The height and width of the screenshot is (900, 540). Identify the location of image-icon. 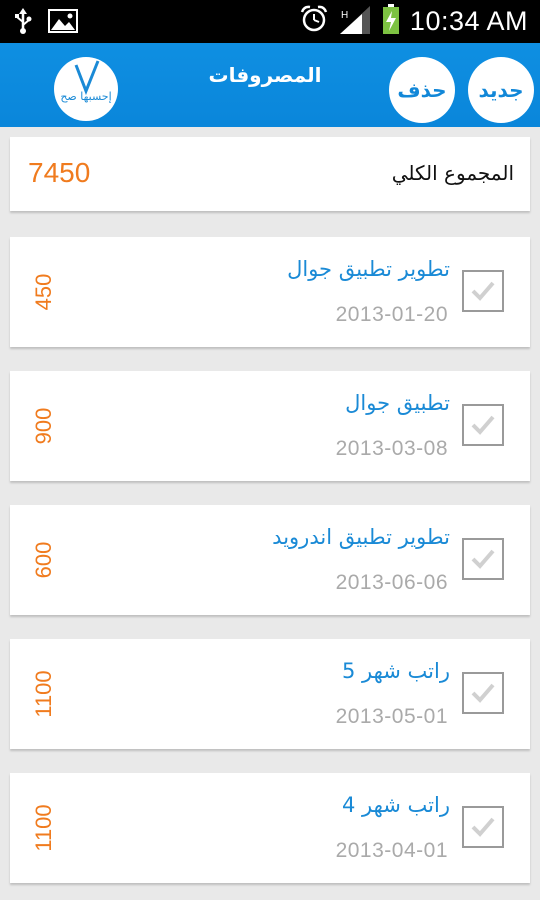
(63, 23).